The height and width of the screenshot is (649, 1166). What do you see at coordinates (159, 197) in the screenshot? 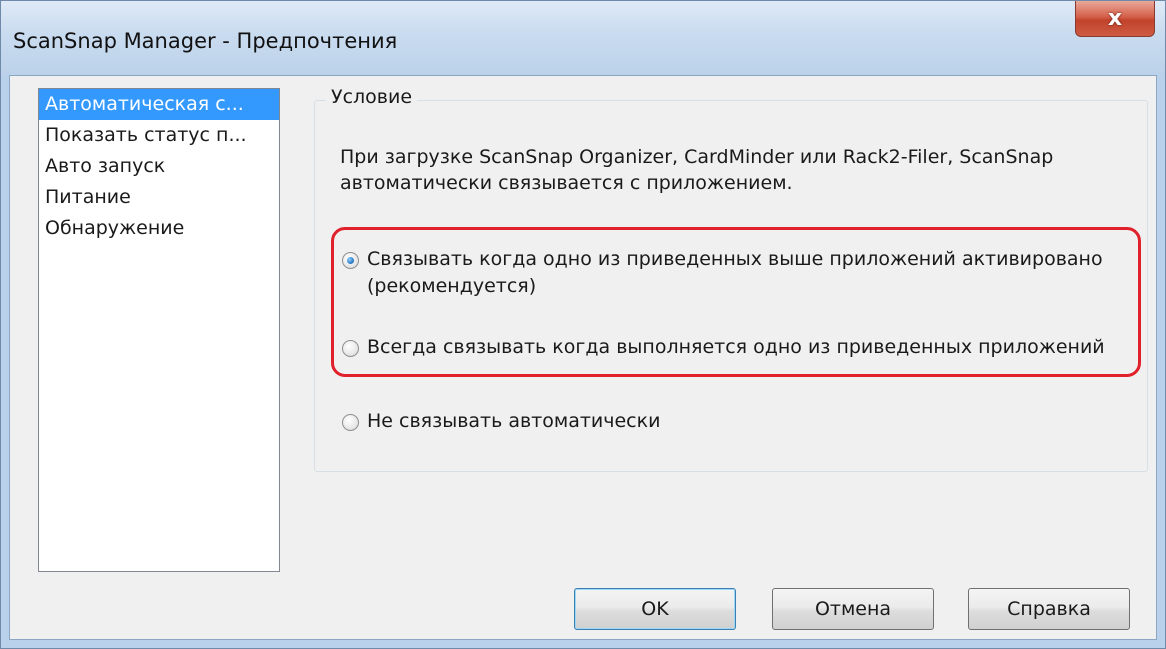
I see `nav-item-power: Питание` at bounding box center [159, 197].